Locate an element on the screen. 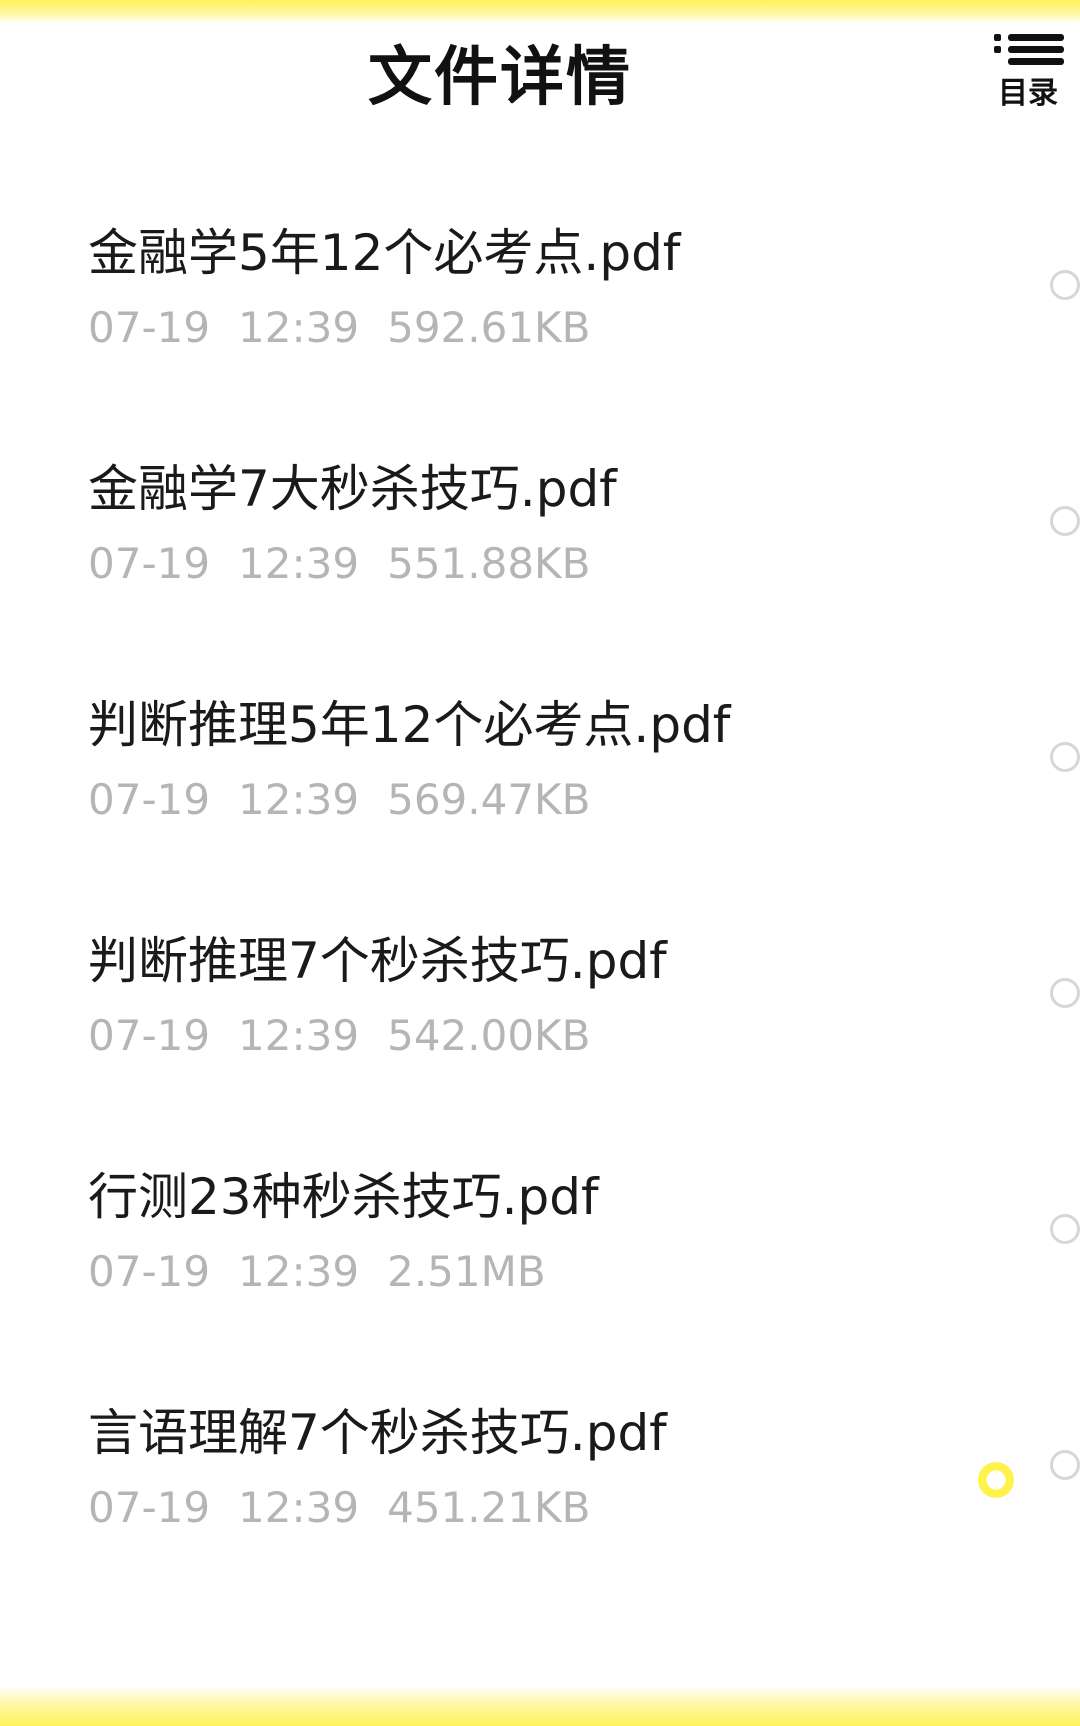 This screenshot has height=1726, width=1080. file-meta: 07-19 12:39 542.00KB is located at coordinates (353, 1035).